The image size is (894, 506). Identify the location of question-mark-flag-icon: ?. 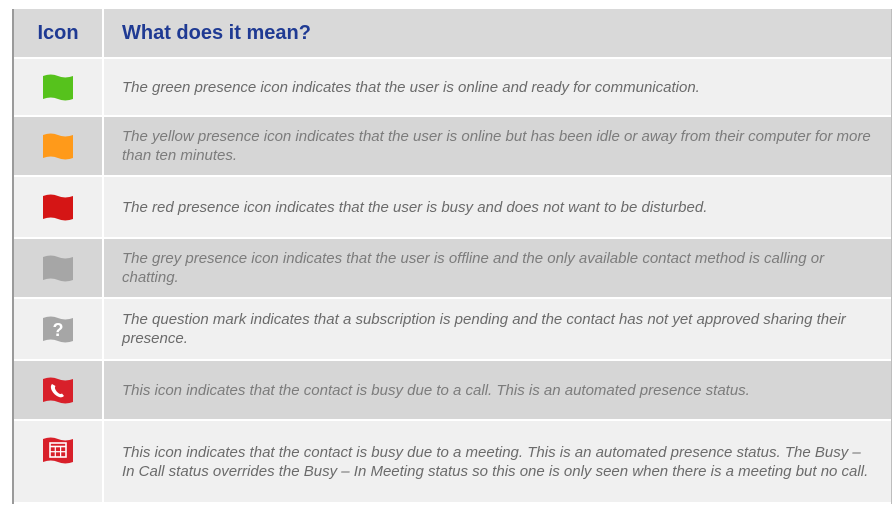
(58, 329).